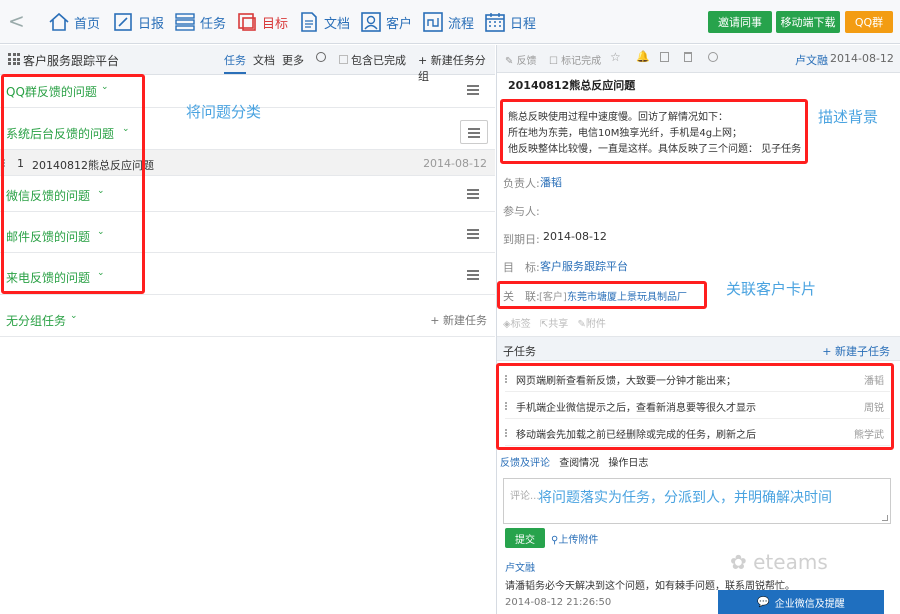 This screenshot has height=614, width=900. I want to click on edit-icon, so click(123, 22).